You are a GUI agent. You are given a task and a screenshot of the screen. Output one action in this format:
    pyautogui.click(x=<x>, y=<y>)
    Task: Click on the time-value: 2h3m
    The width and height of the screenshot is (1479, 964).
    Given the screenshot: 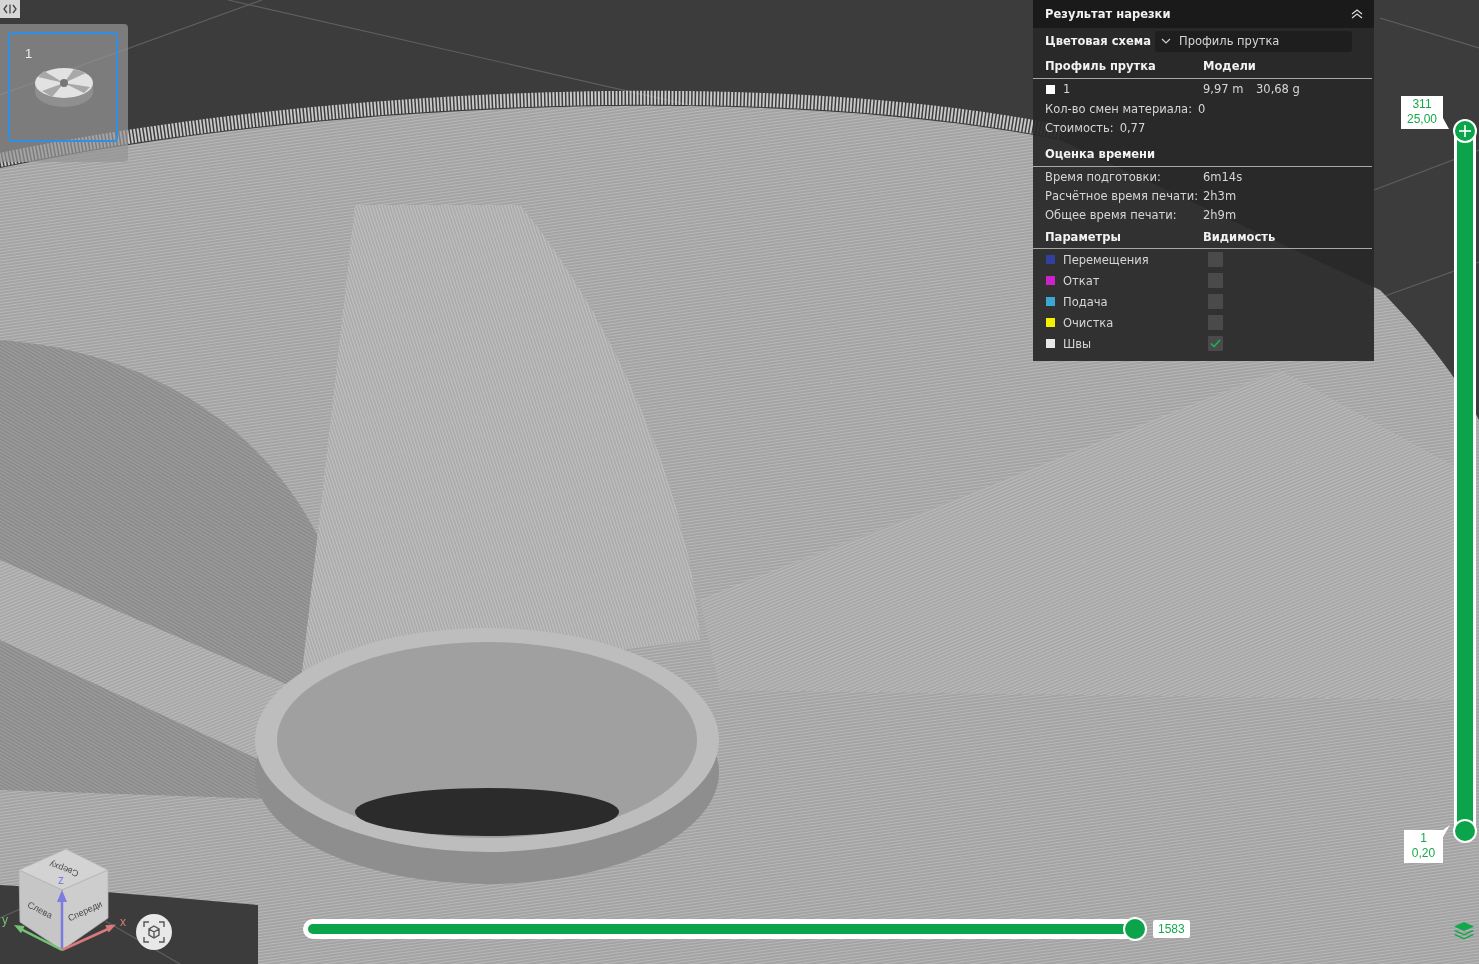 What is the action you would take?
    pyautogui.click(x=1220, y=195)
    